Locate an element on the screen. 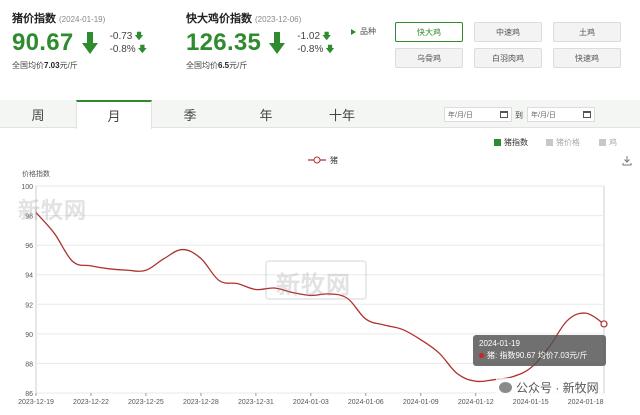 Image resolution: width=640 pixels, height=415 pixels. legend-marker is located at coordinates (317, 160).